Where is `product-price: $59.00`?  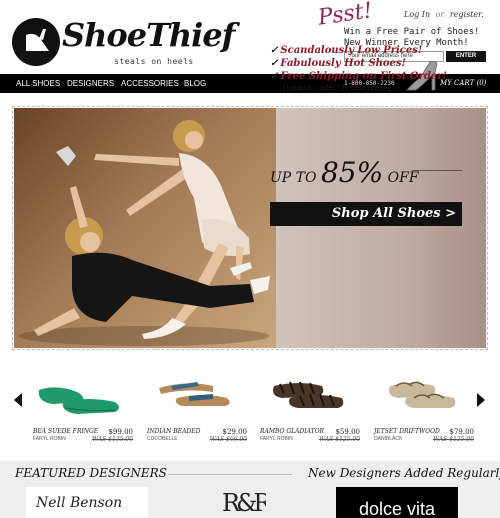 product-price: $59.00 is located at coordinates (348, 432).